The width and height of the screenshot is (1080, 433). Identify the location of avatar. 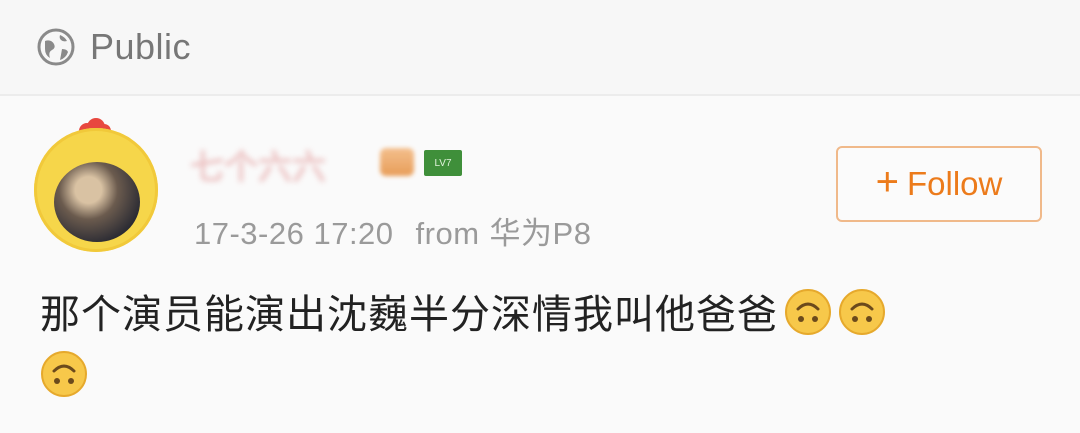
(98, 188).